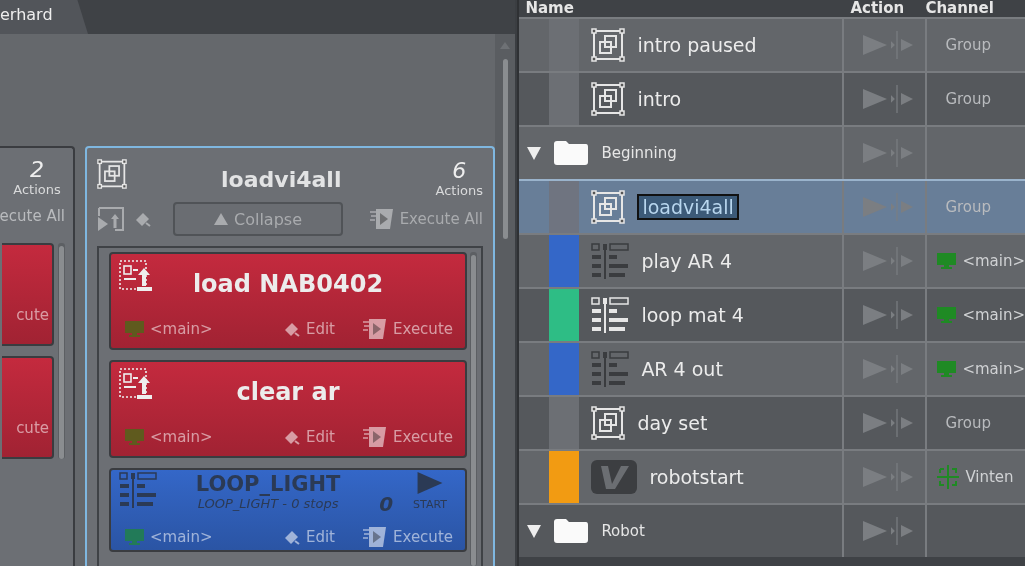 The image size is (1025, 566). Describe the element at coordinates (772, 260) in the screenshot. I see `table-row: play AR 4 <main>` at that location.